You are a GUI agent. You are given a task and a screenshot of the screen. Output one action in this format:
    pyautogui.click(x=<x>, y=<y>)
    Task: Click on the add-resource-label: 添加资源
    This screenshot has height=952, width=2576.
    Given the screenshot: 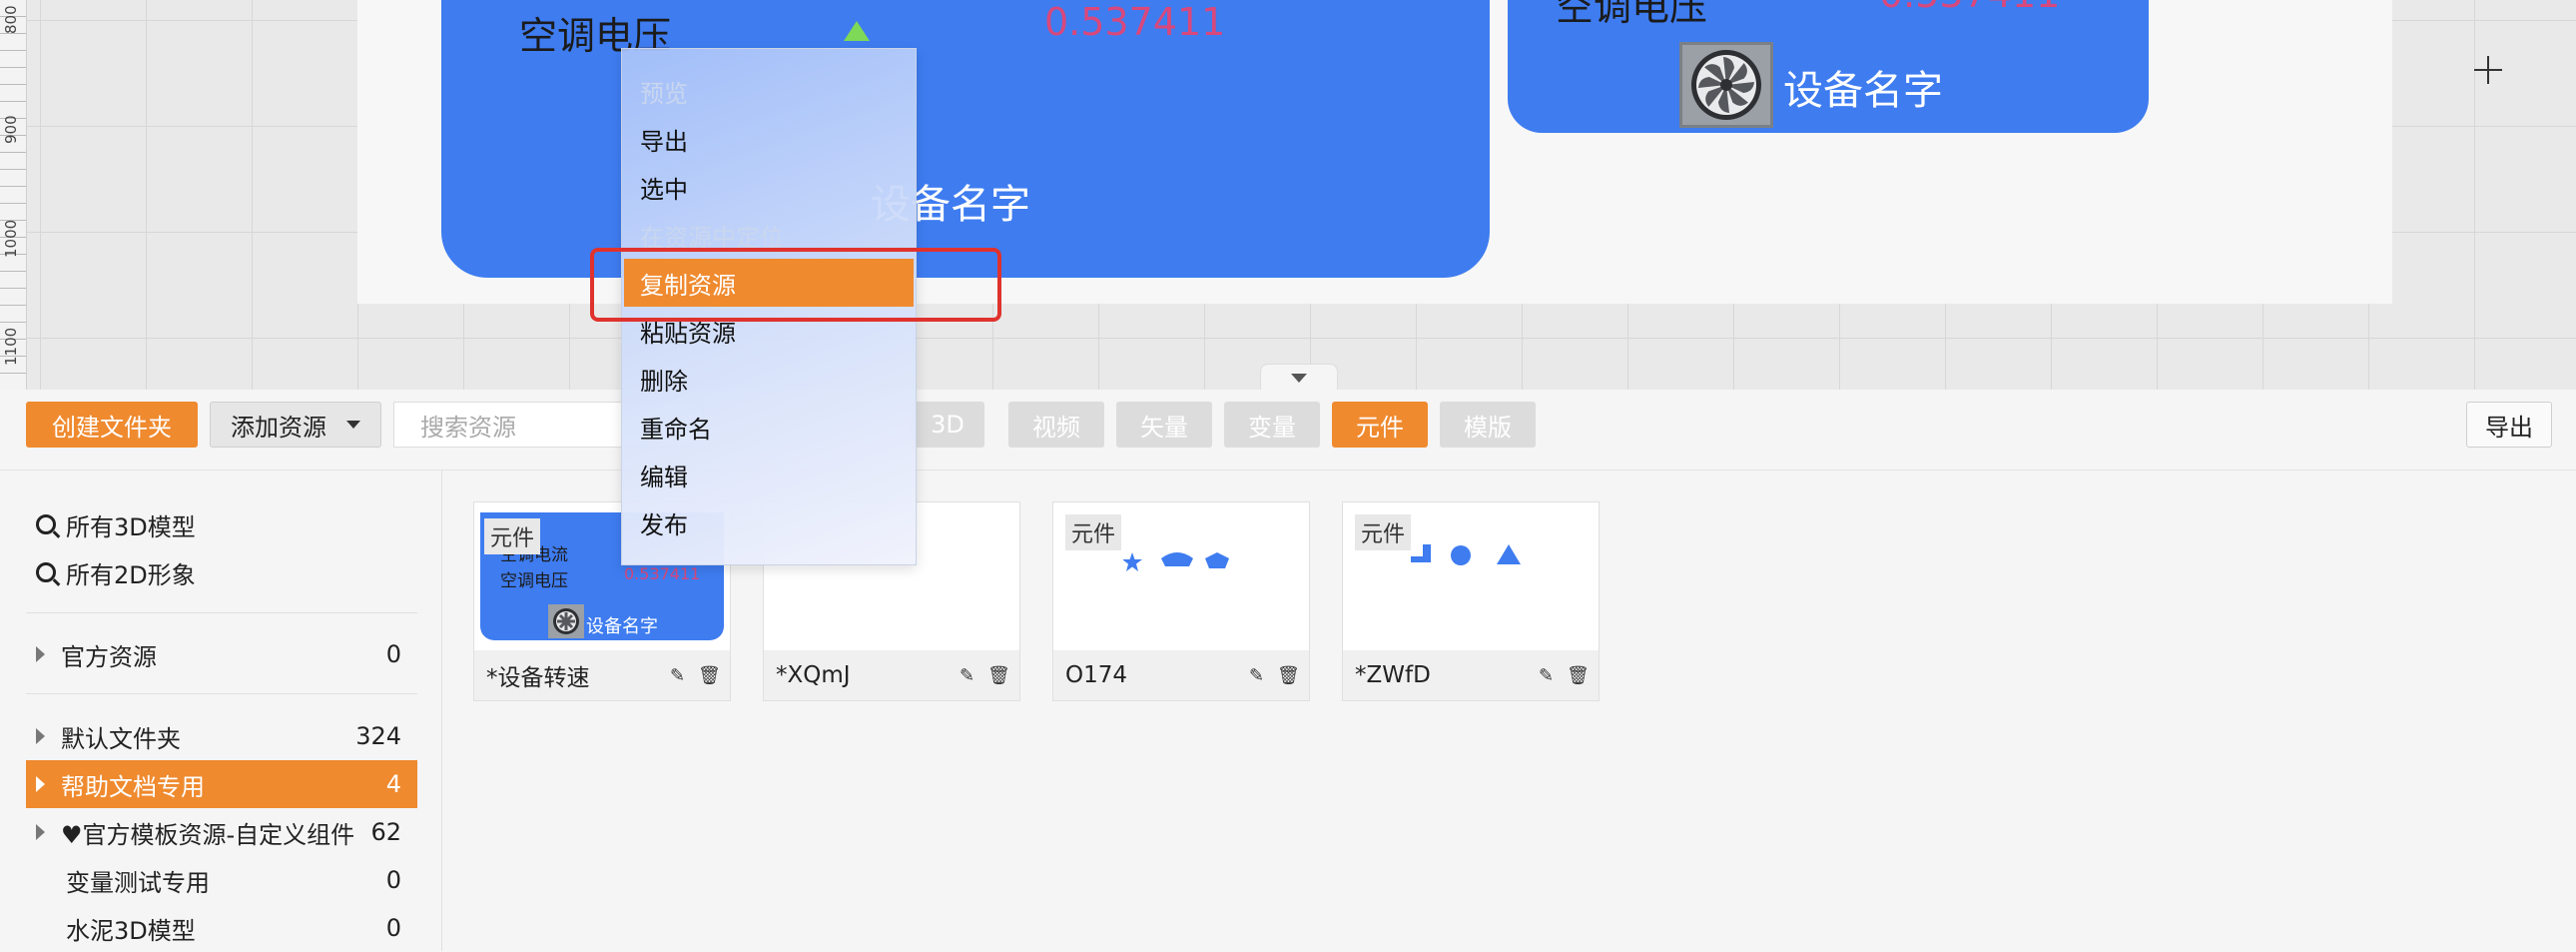 What is the action you would take?
    pyautogui.click(x=279, y=427)
    